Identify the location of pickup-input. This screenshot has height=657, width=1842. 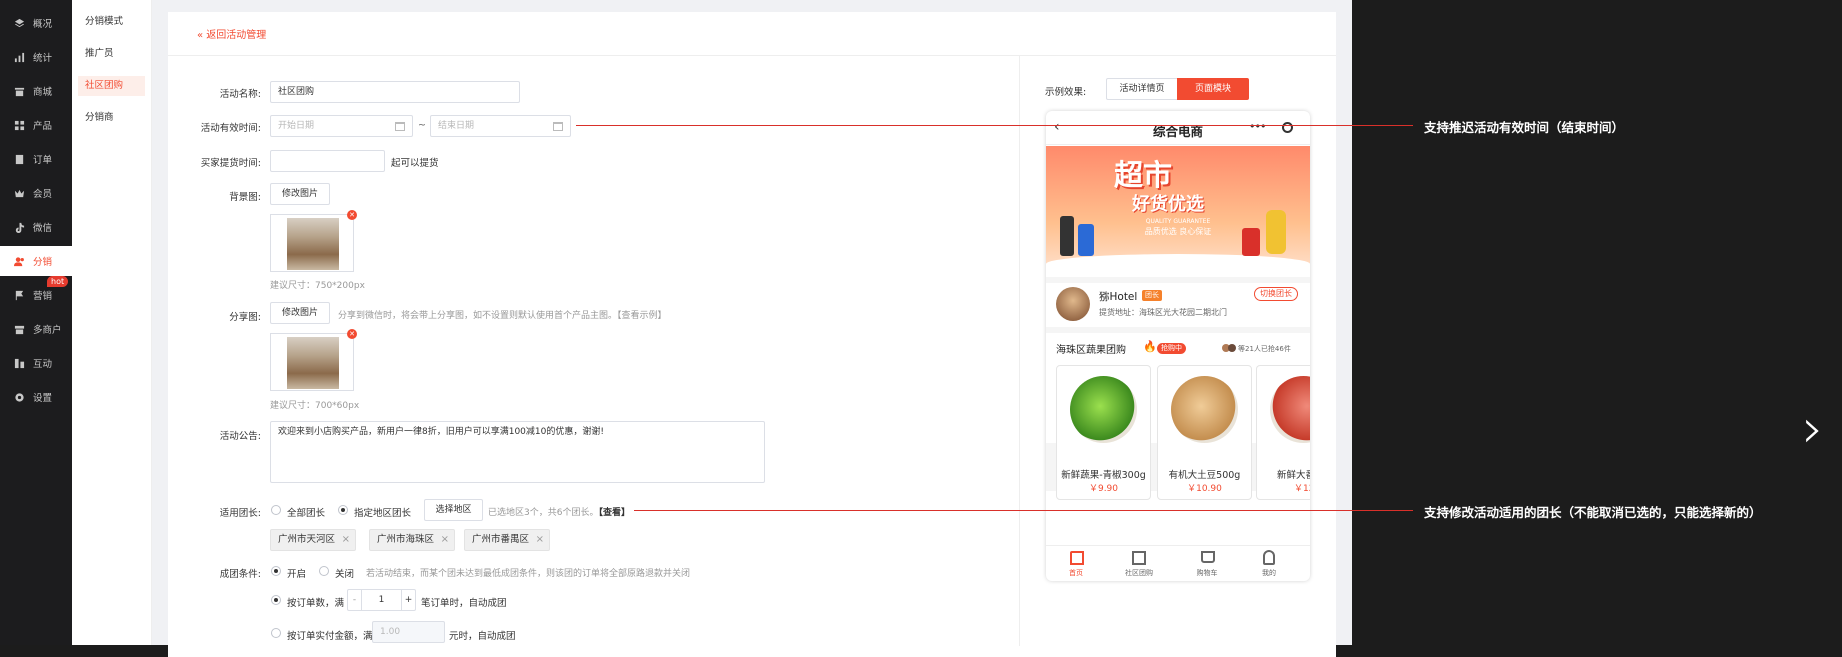
(327, 161).